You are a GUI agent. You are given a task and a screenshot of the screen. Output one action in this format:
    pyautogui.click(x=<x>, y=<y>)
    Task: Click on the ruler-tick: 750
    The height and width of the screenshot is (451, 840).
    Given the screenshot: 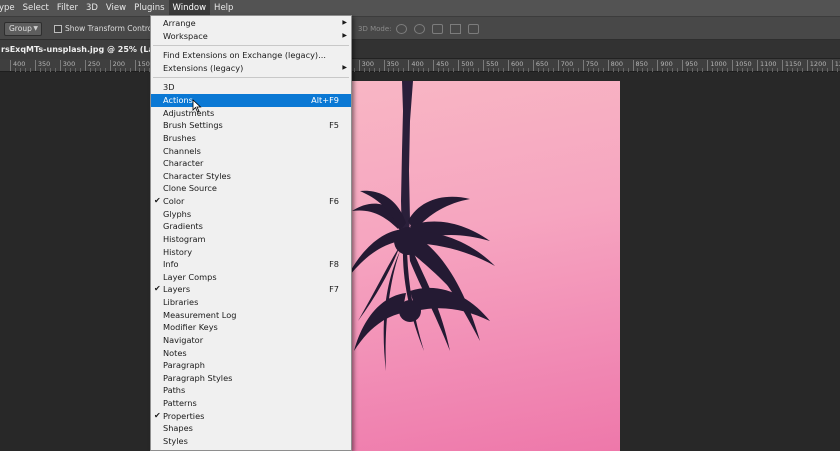 What is the action you would take?
    pyautogui.click(x=590, y=65)
    